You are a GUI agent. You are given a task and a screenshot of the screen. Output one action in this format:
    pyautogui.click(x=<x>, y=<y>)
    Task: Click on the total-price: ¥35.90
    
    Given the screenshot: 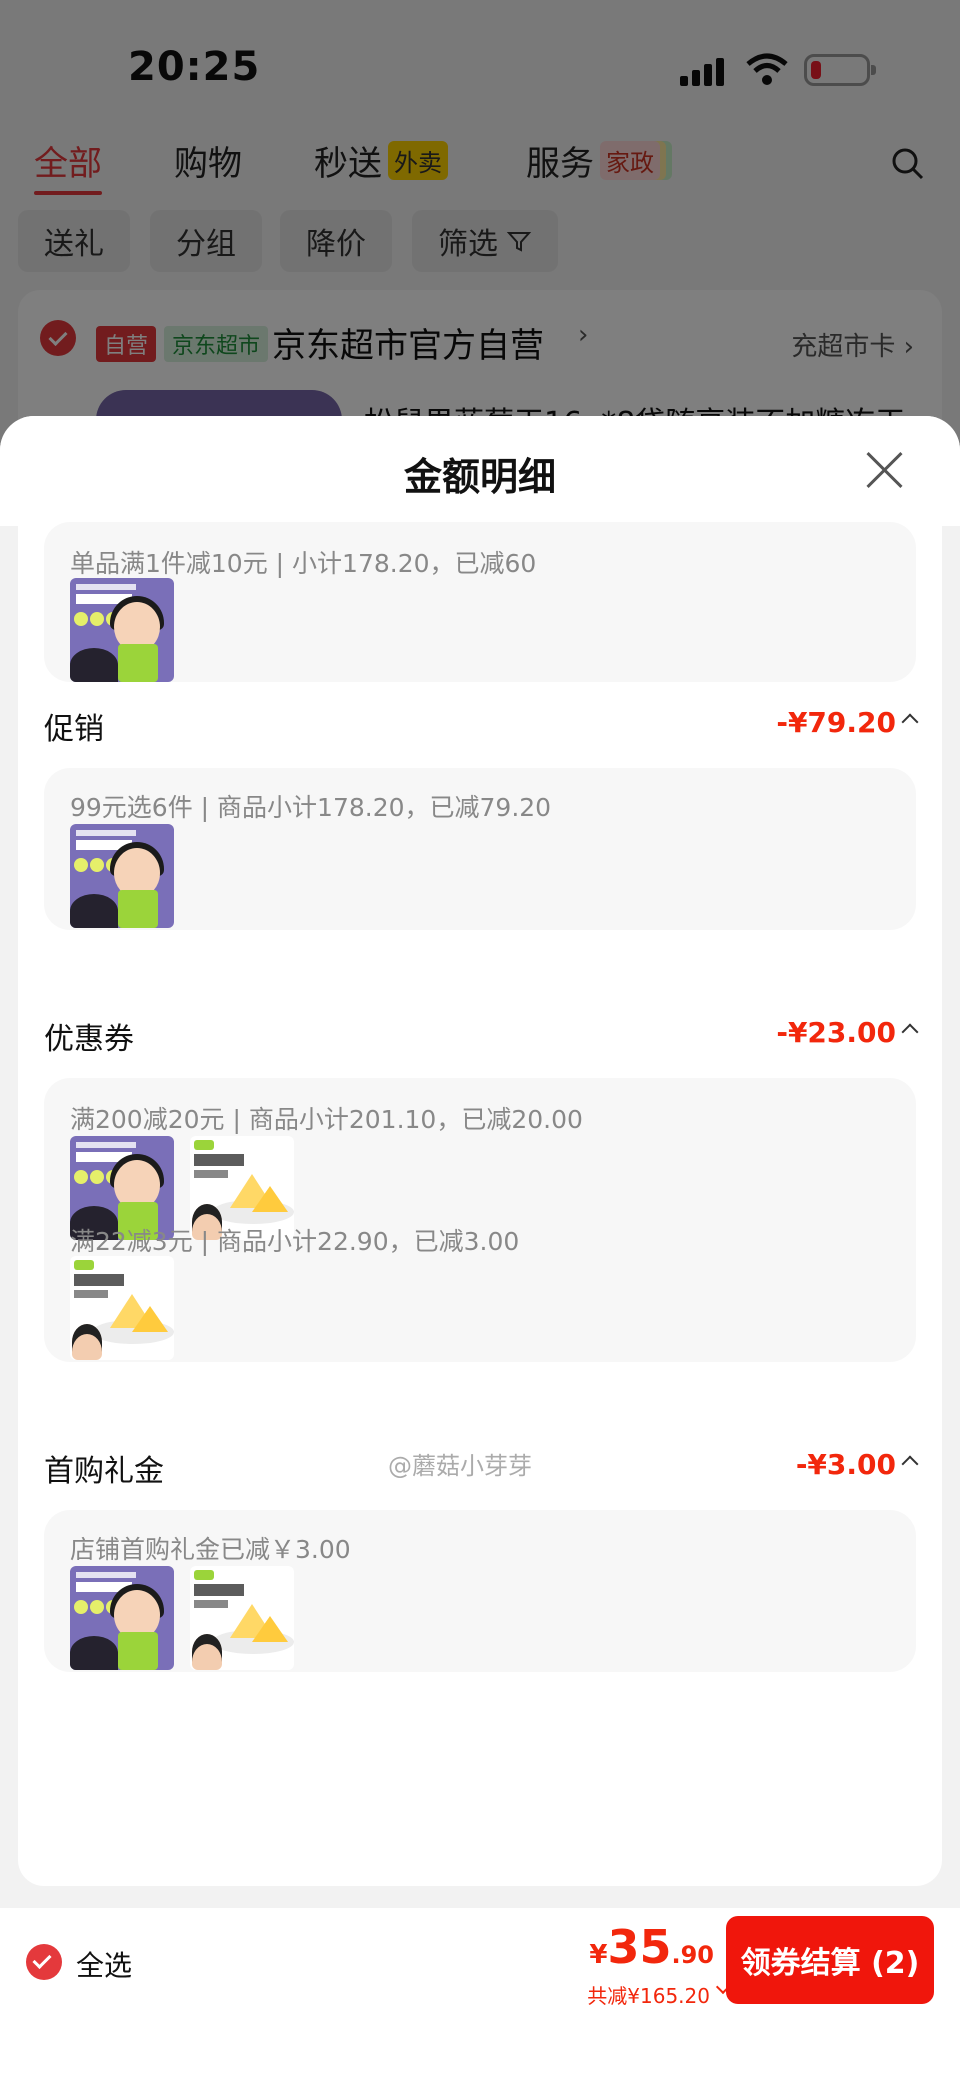 What is the action you would take?
    pyautogui.click(x=651, y=1947)
    